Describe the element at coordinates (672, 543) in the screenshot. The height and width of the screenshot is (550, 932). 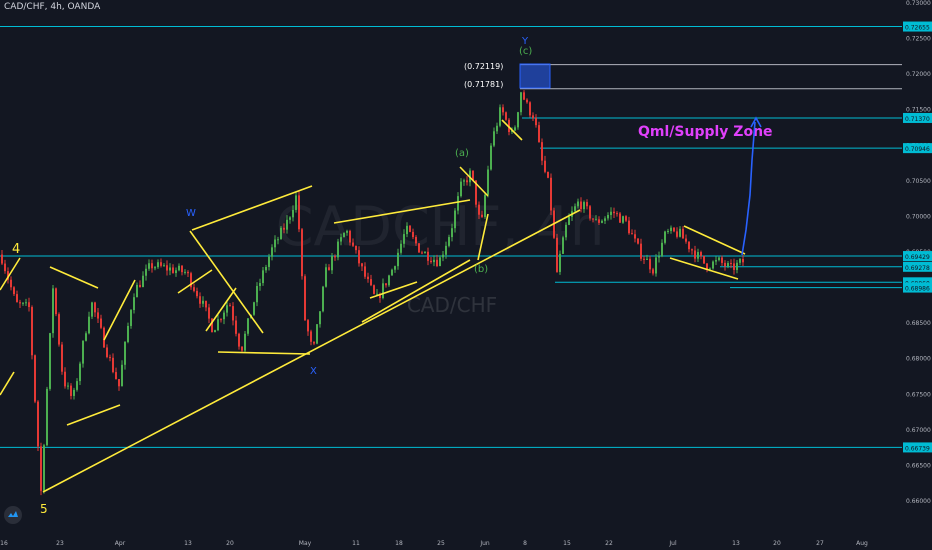
I see `time-tick-label: Jul` at that location.